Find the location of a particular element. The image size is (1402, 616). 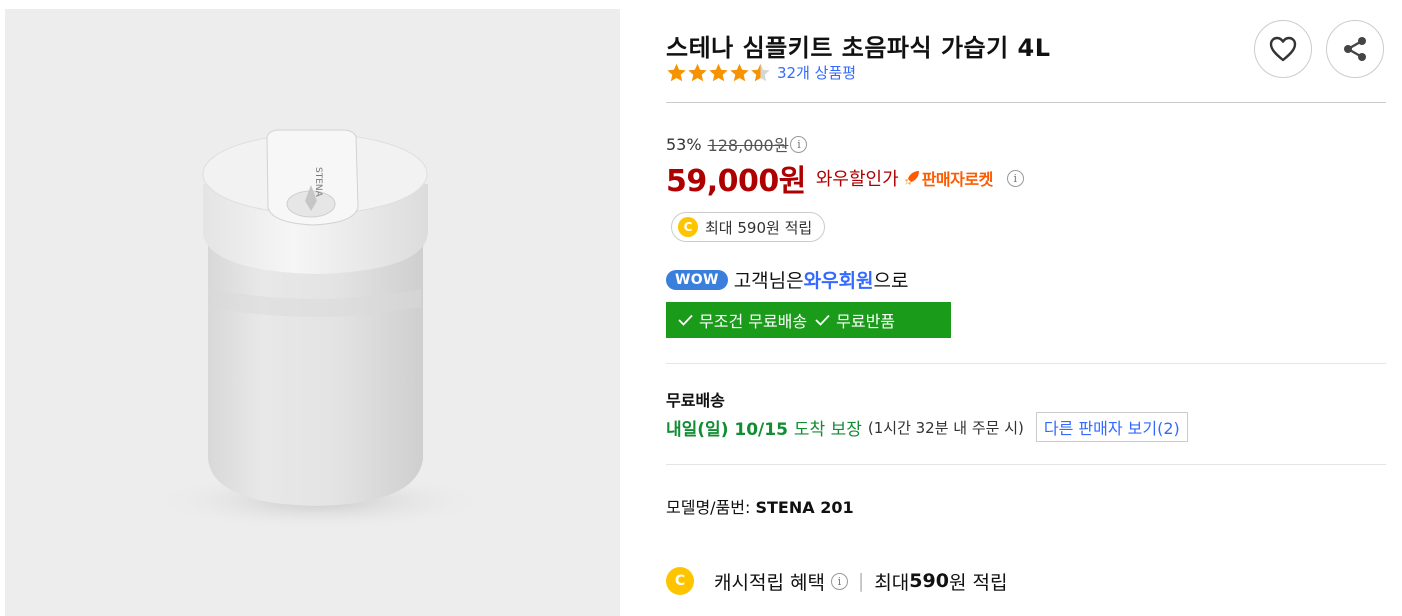

wow-text-before: 고객님은 is located at coordinates (768, 281).